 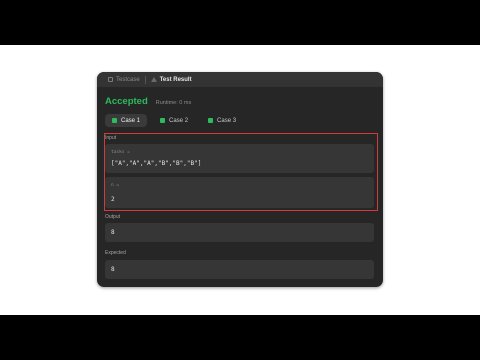 I want to click on tab-test-result-label: Test Result, so click(x=175, y=79).